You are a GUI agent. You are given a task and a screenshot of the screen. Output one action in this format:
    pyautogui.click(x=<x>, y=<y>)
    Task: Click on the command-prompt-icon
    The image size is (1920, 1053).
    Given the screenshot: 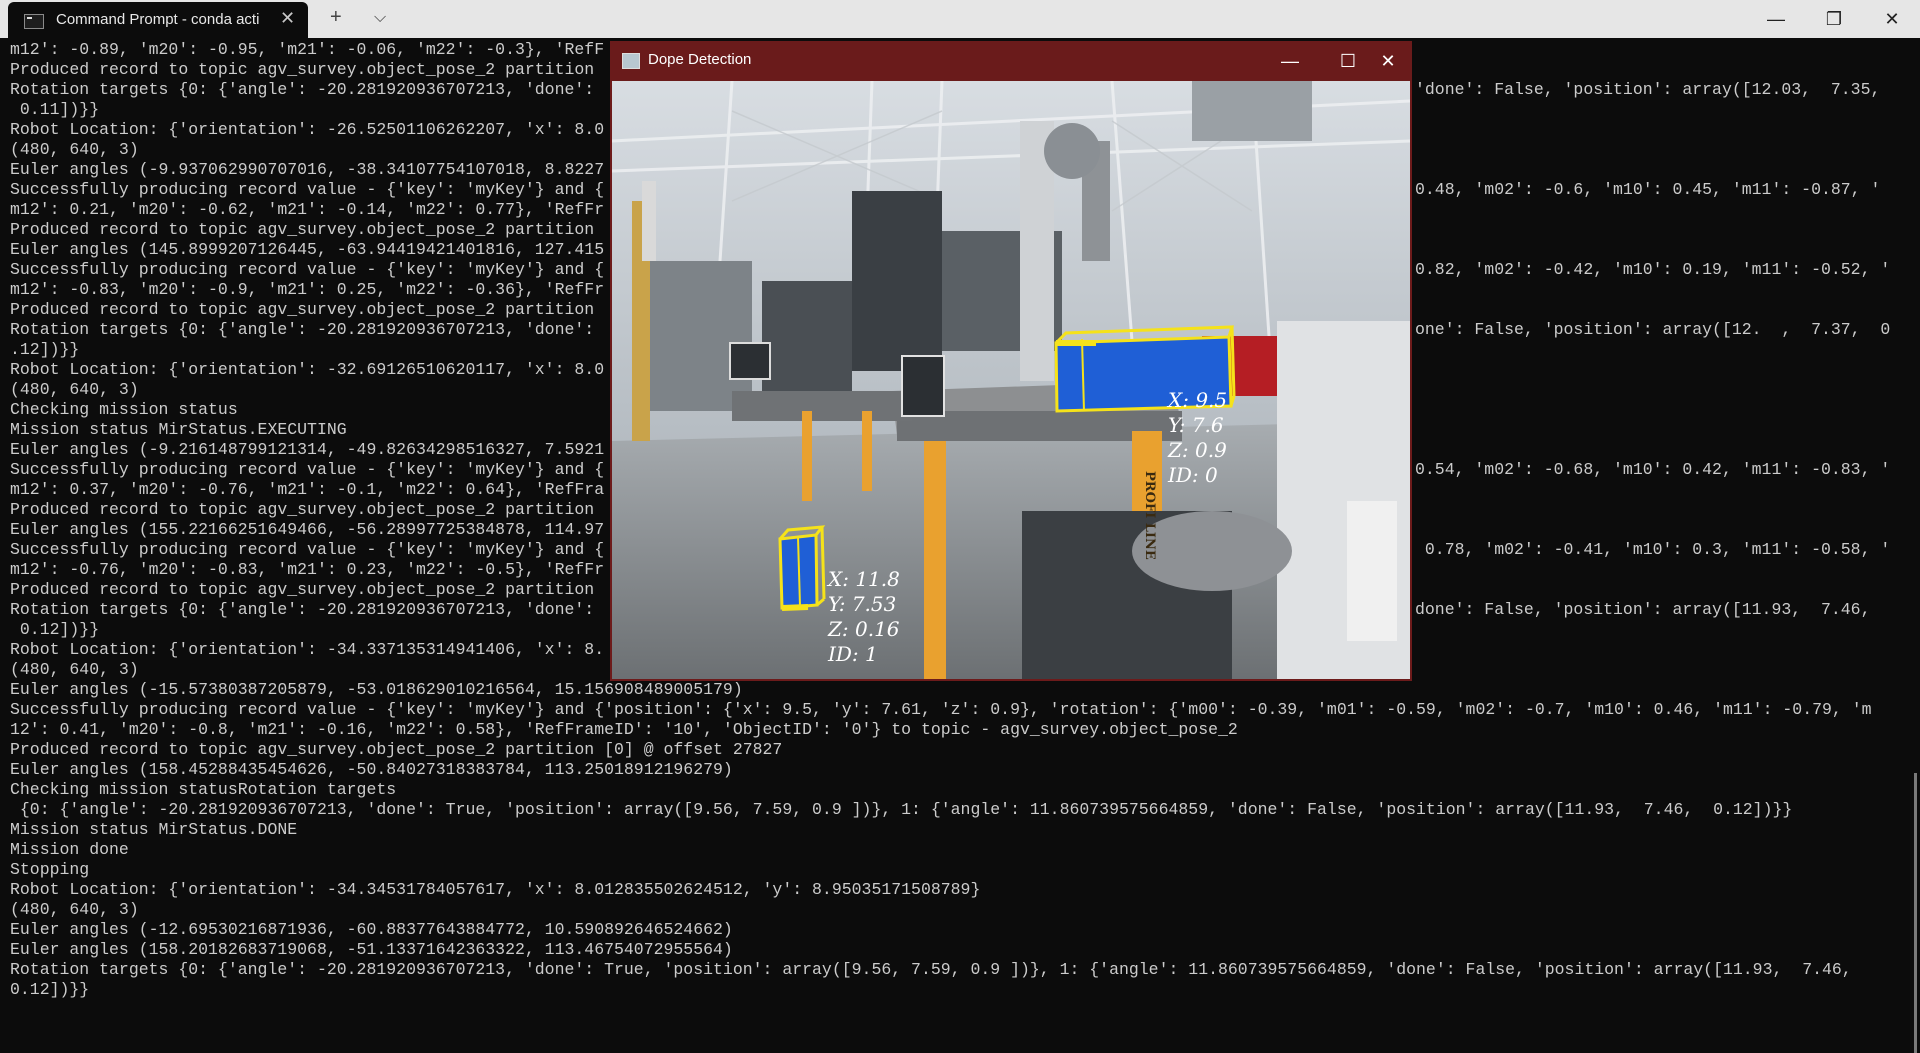 What is the action you would take?
    pyautogui.click(x=34, y=21)
    